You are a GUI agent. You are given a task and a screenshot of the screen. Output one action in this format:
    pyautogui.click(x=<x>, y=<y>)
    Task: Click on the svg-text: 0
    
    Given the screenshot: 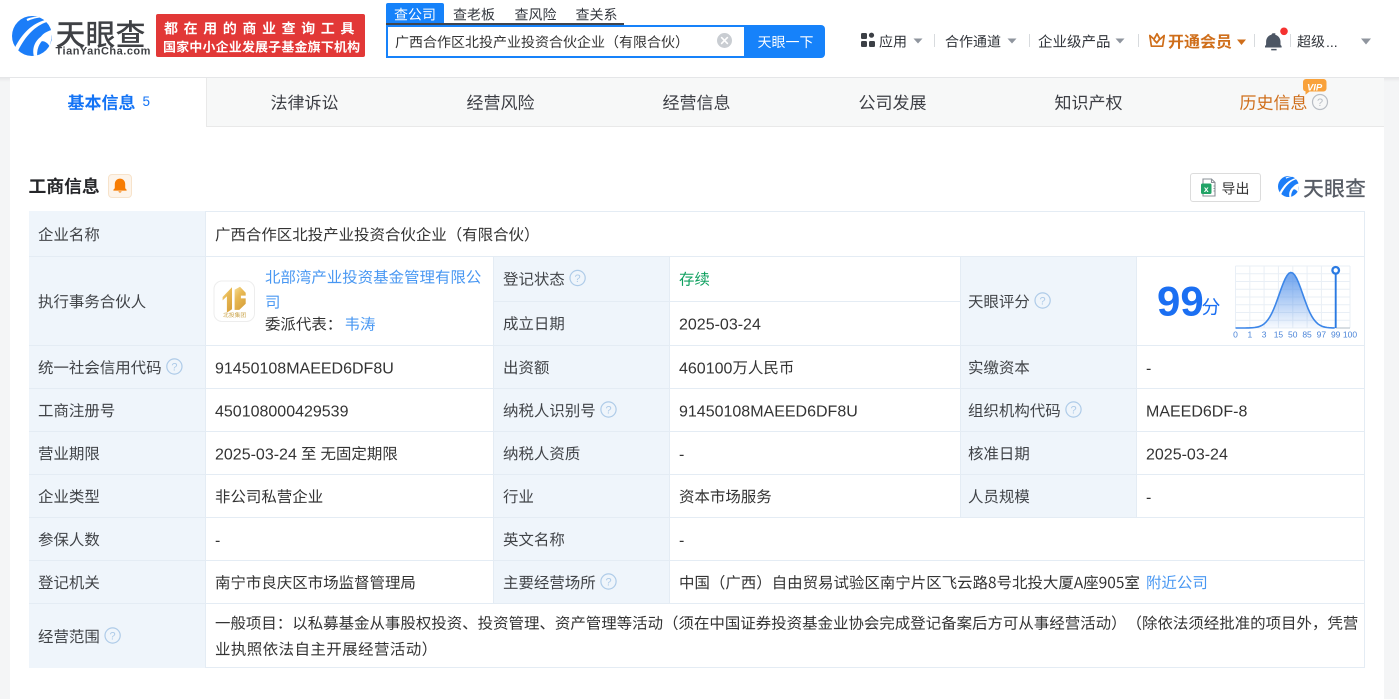 What is the action you would take?
    pyautogui.click(x=1235, y=335)
    